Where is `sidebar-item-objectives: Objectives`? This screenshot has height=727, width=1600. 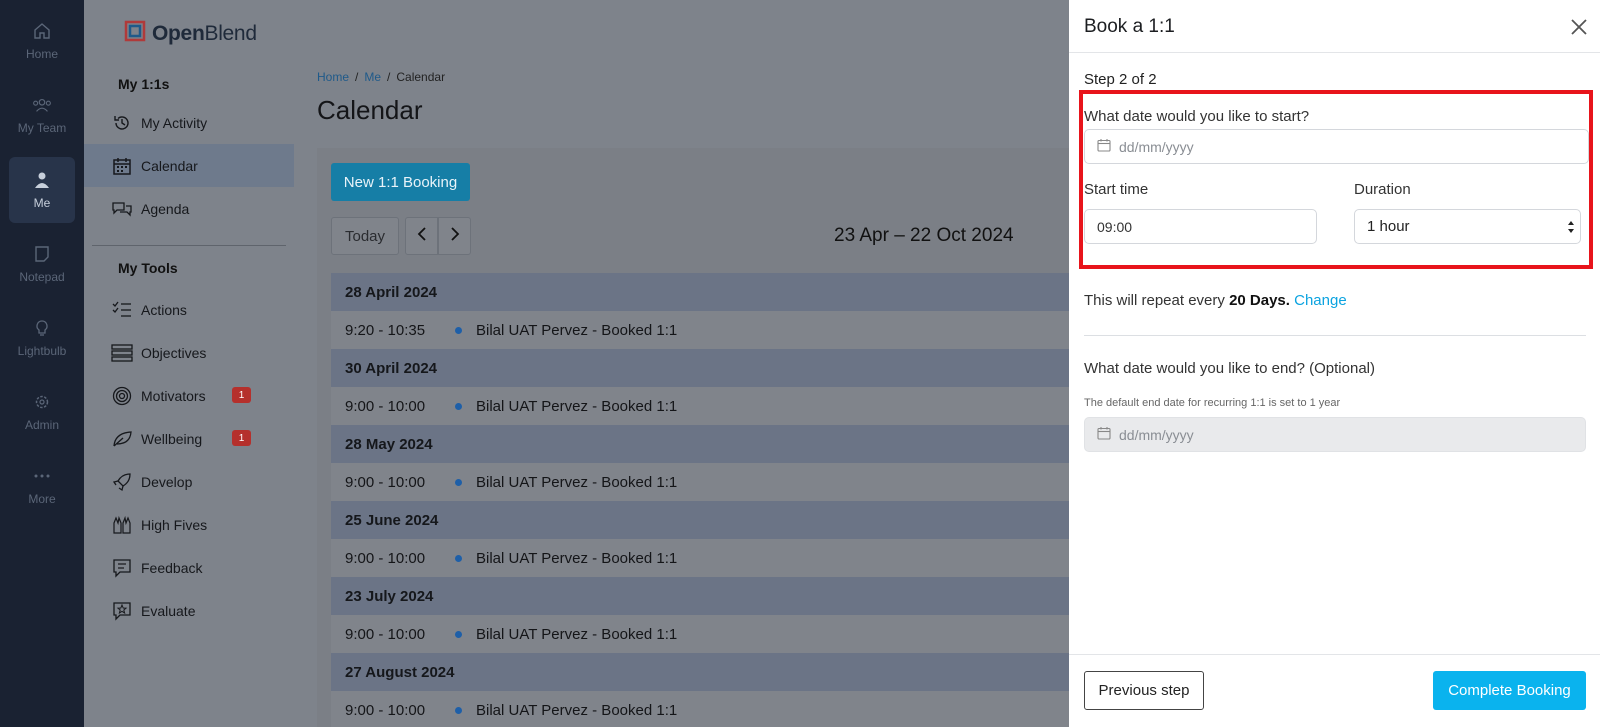
sidebar-item-objectives: Objectives is located at coordinates (189, 352).